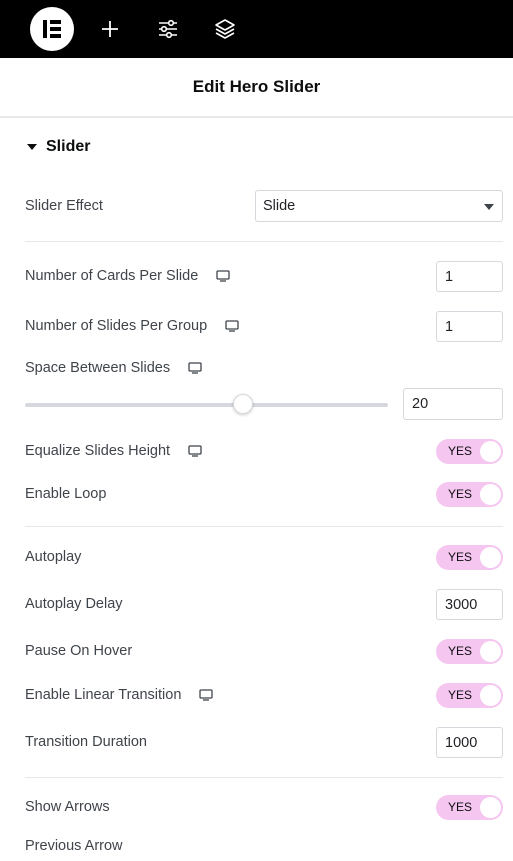 This screenshot has width=513, height=861. What do you see at coordinates (68, 146) in the screenshot?
I see `section-title: Slider` at bounding box center [68, 146].